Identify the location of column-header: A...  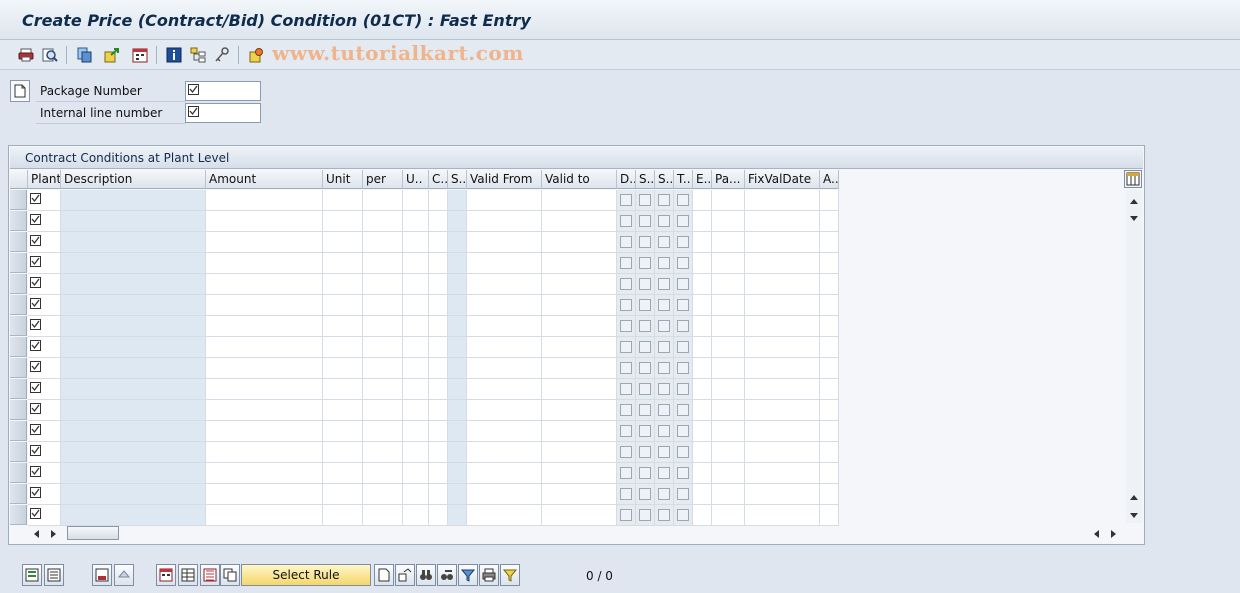
(829, 179).